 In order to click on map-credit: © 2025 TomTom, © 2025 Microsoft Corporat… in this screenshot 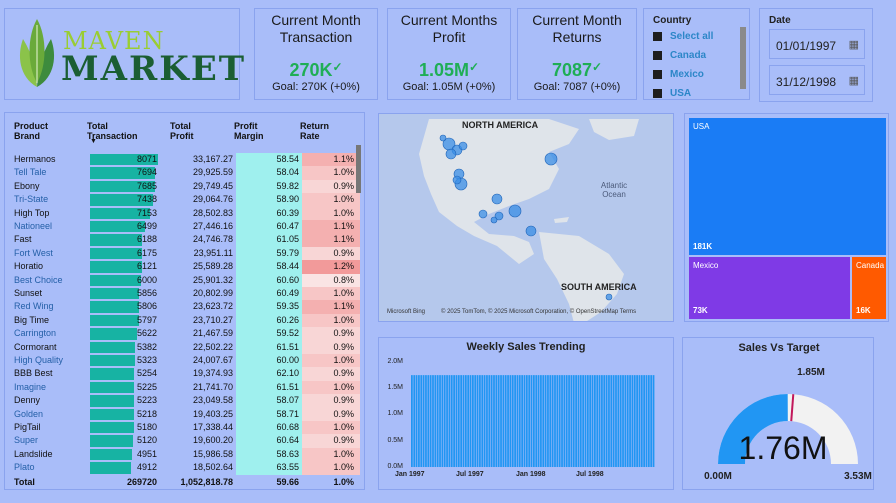, I will do `click(538, 312)`.